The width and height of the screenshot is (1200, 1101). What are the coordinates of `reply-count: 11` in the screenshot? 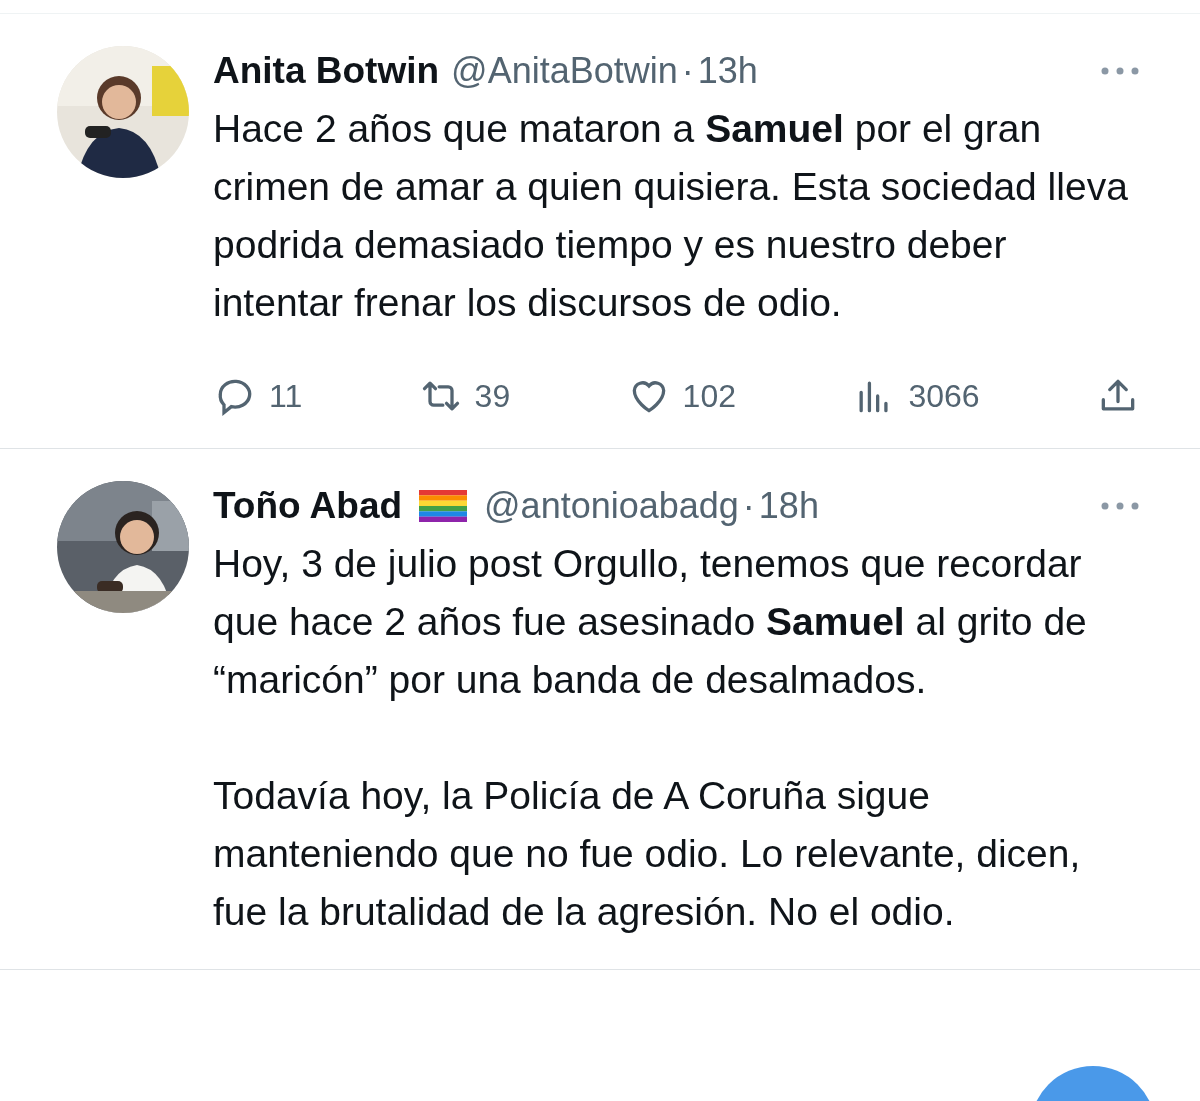 It's located at (286, 396).